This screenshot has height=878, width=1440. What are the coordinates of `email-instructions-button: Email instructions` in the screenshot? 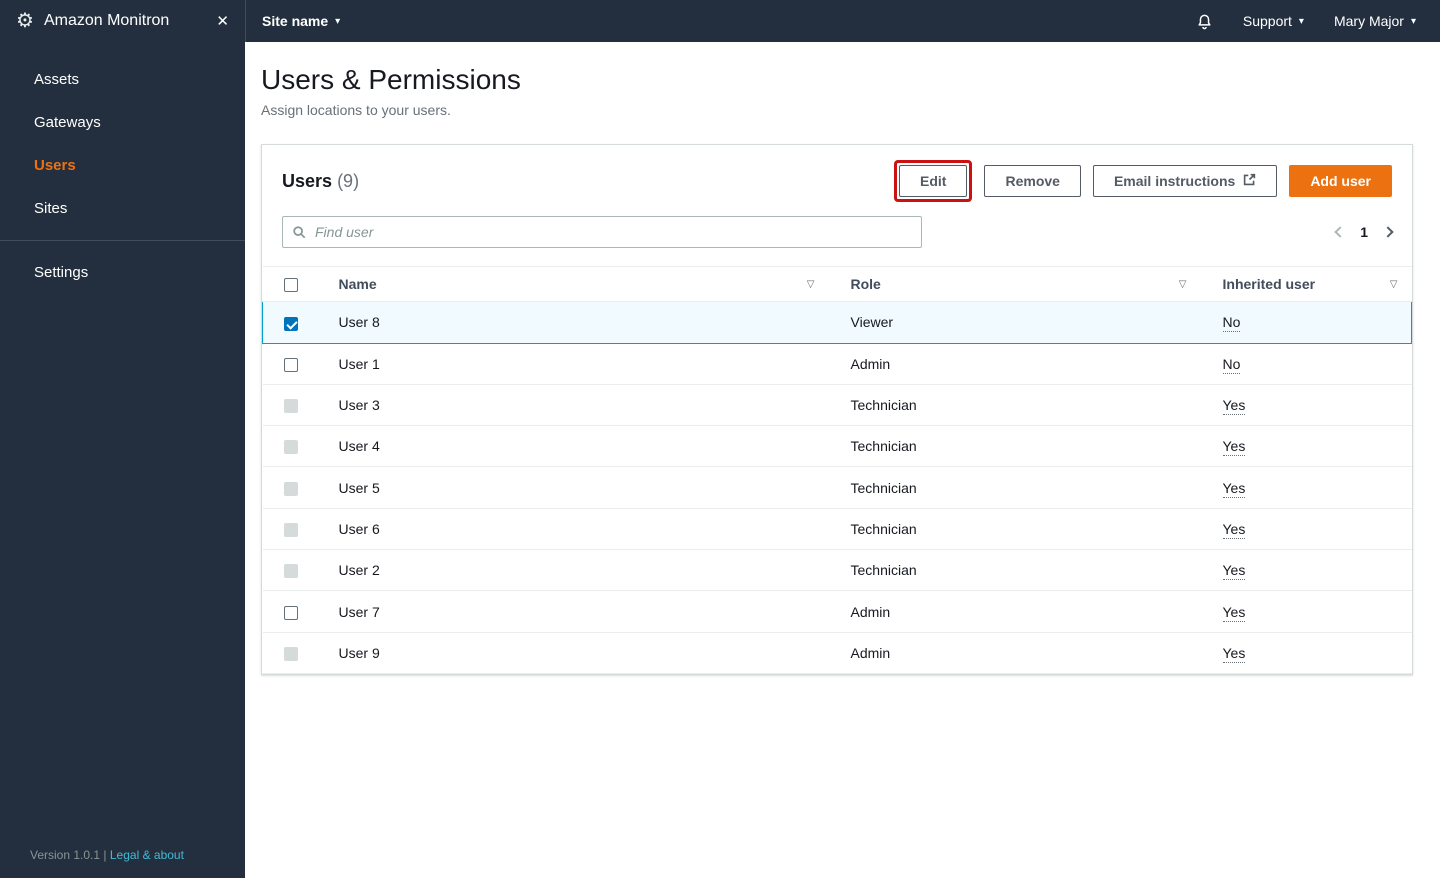 It's located at (1185, 181).